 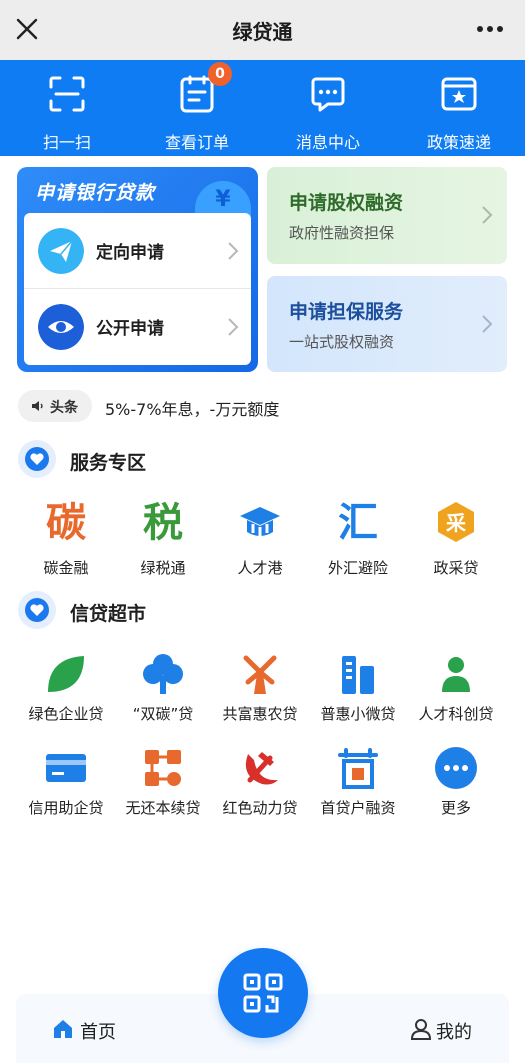 I want to click on buildings-icon, so click(x=358, y=675).